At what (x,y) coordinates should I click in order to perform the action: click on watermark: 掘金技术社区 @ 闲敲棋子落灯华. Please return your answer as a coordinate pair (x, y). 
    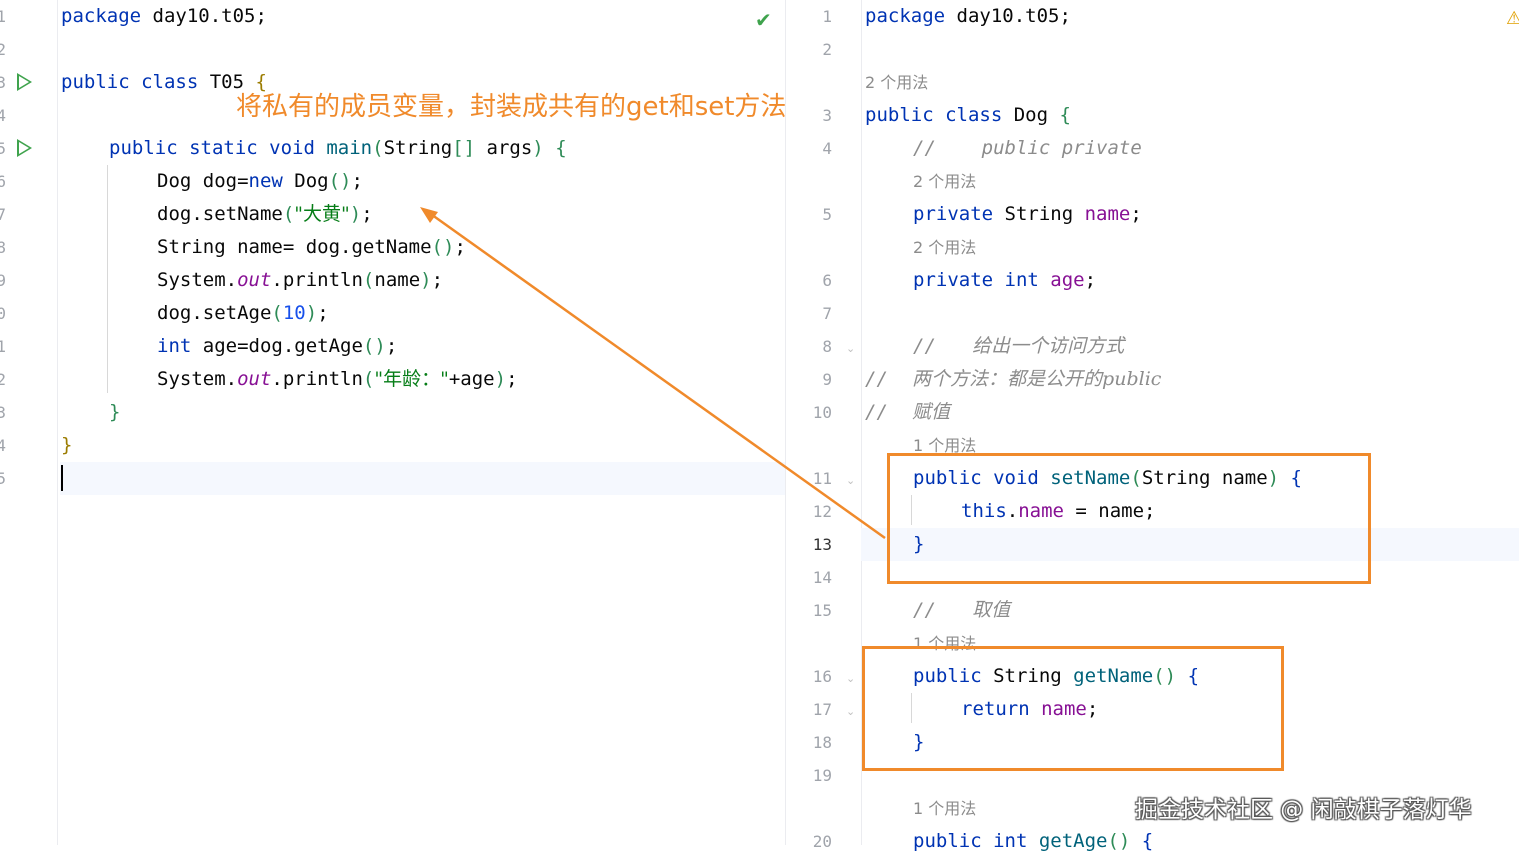
    Looking at the image, I should click on (1303, 810).